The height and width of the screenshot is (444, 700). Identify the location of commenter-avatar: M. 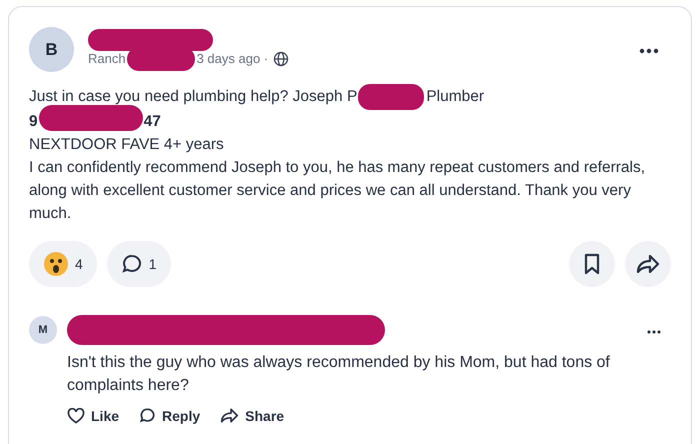
(43, 330).